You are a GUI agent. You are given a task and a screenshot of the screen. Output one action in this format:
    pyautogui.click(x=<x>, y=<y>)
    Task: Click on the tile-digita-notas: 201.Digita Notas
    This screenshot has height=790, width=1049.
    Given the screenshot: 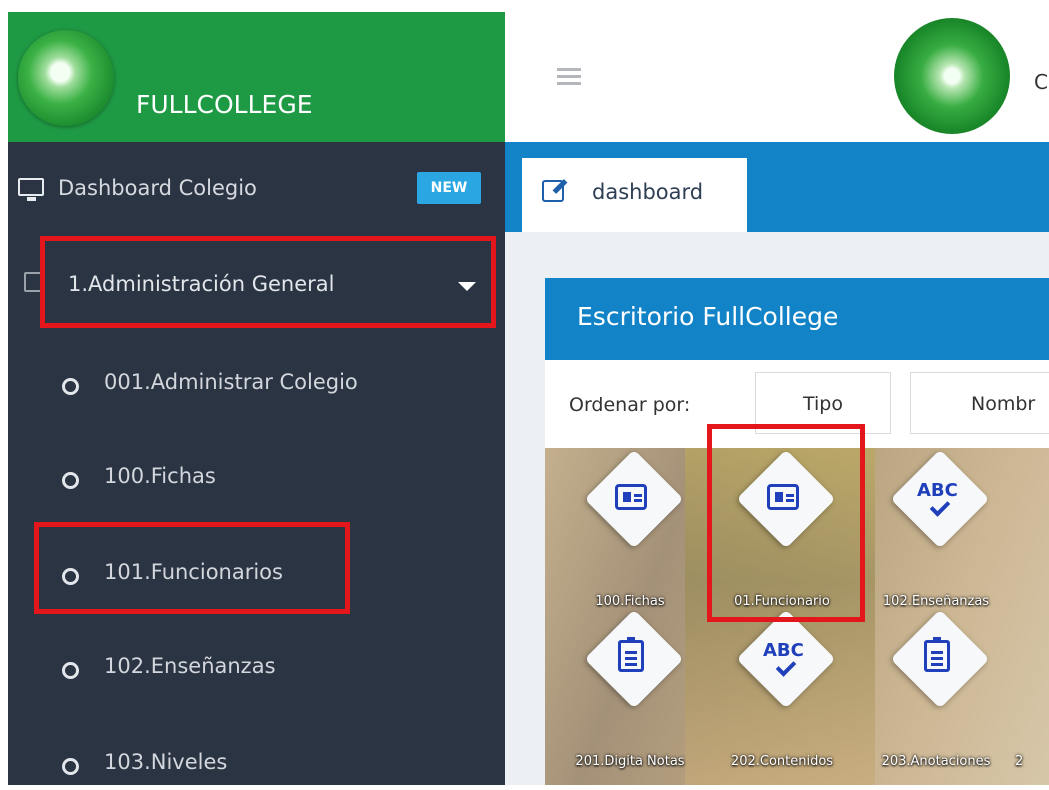 What is the action you would take?
    pyautogui.click(x=630, y=688)
    